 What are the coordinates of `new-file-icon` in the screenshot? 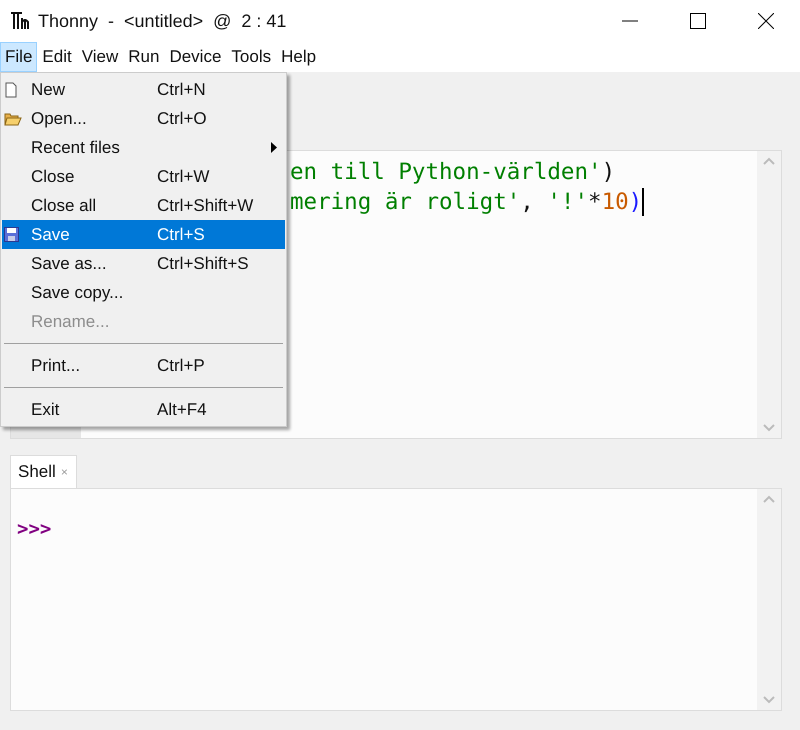 It's located at (11, 90).